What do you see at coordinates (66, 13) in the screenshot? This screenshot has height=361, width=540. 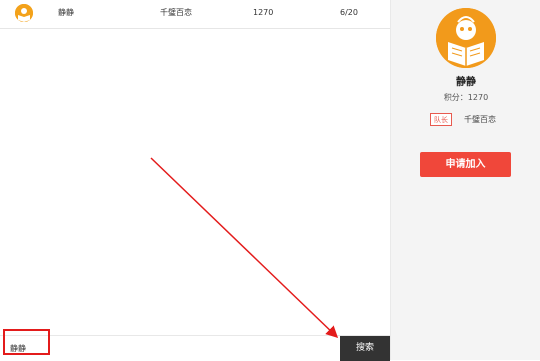 I see `result-name: 静静` at bounding box center [66, 13].